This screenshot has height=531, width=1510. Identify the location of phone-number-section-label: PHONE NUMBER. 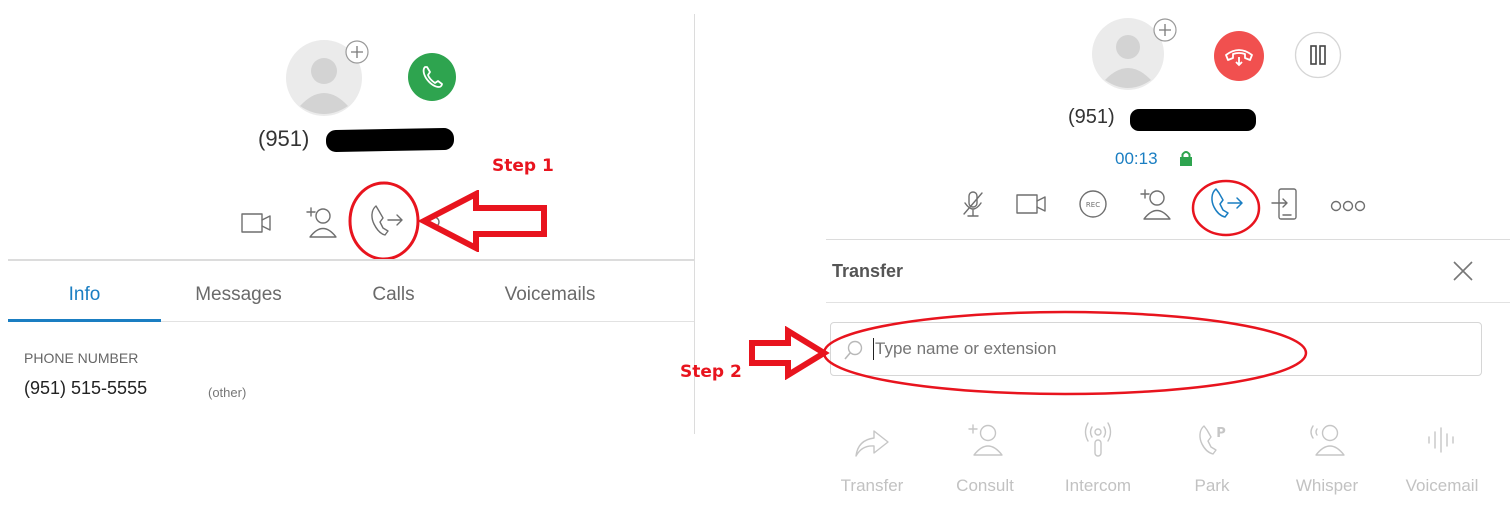
(81, 358).